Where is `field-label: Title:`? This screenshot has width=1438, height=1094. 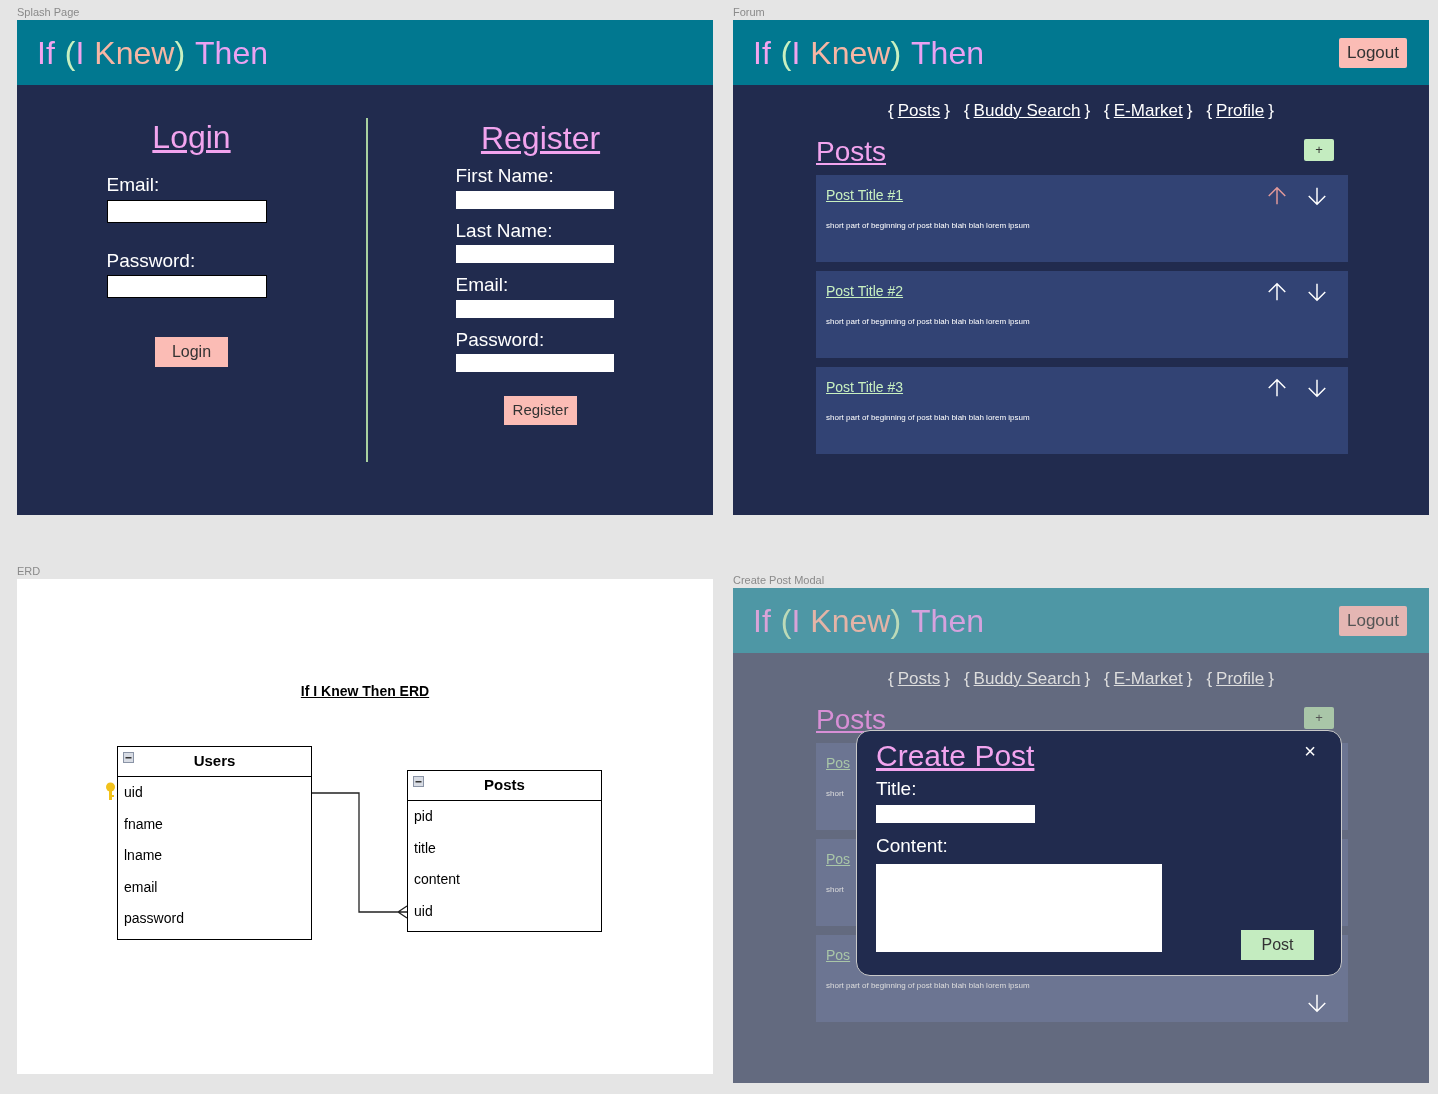
field-label: Title: is located at coordinates (897, 788).